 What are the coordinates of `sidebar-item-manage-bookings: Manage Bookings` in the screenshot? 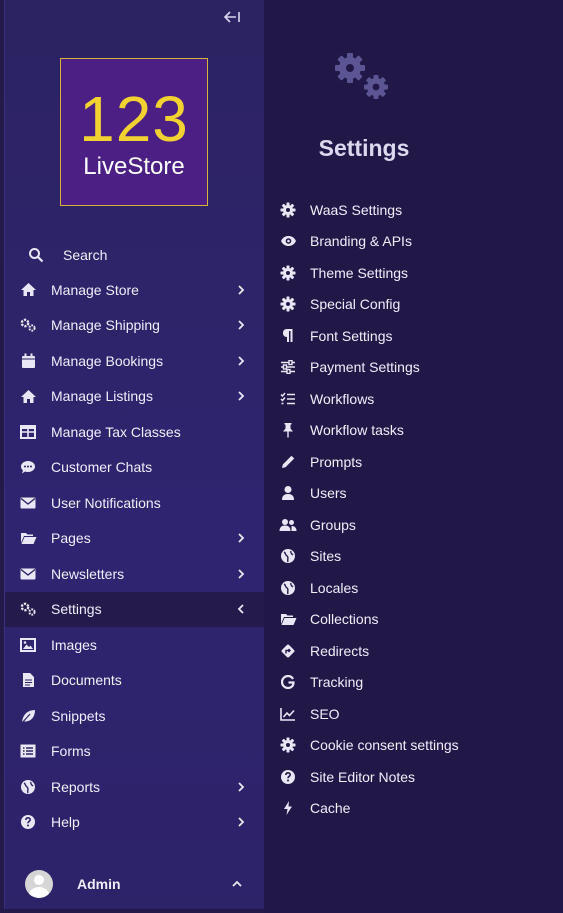 It's located at (135, 361).